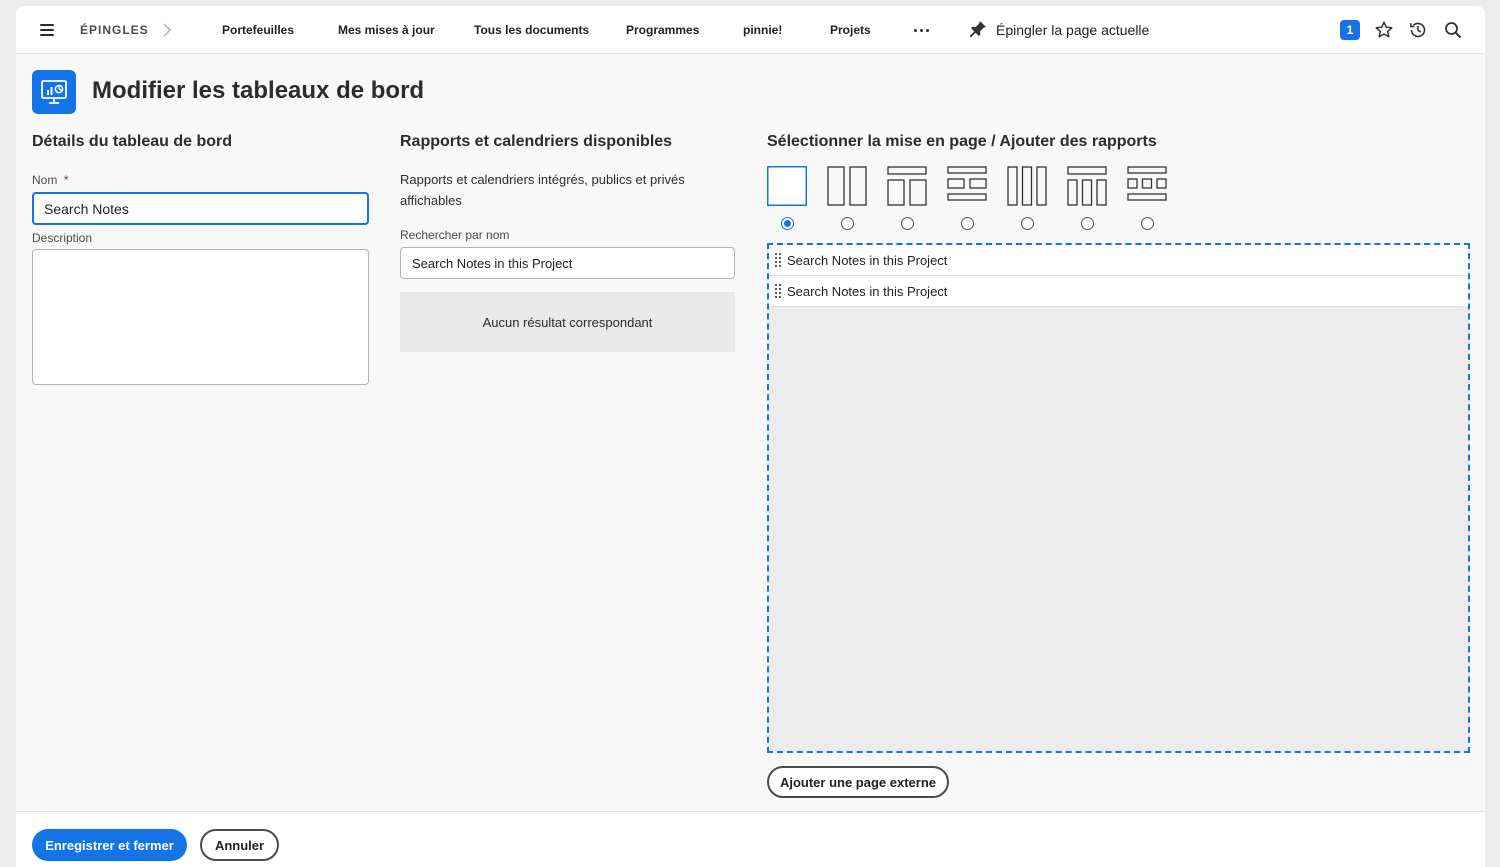  I want to click on layout-option-header-three-columns, so click(1087, 198).